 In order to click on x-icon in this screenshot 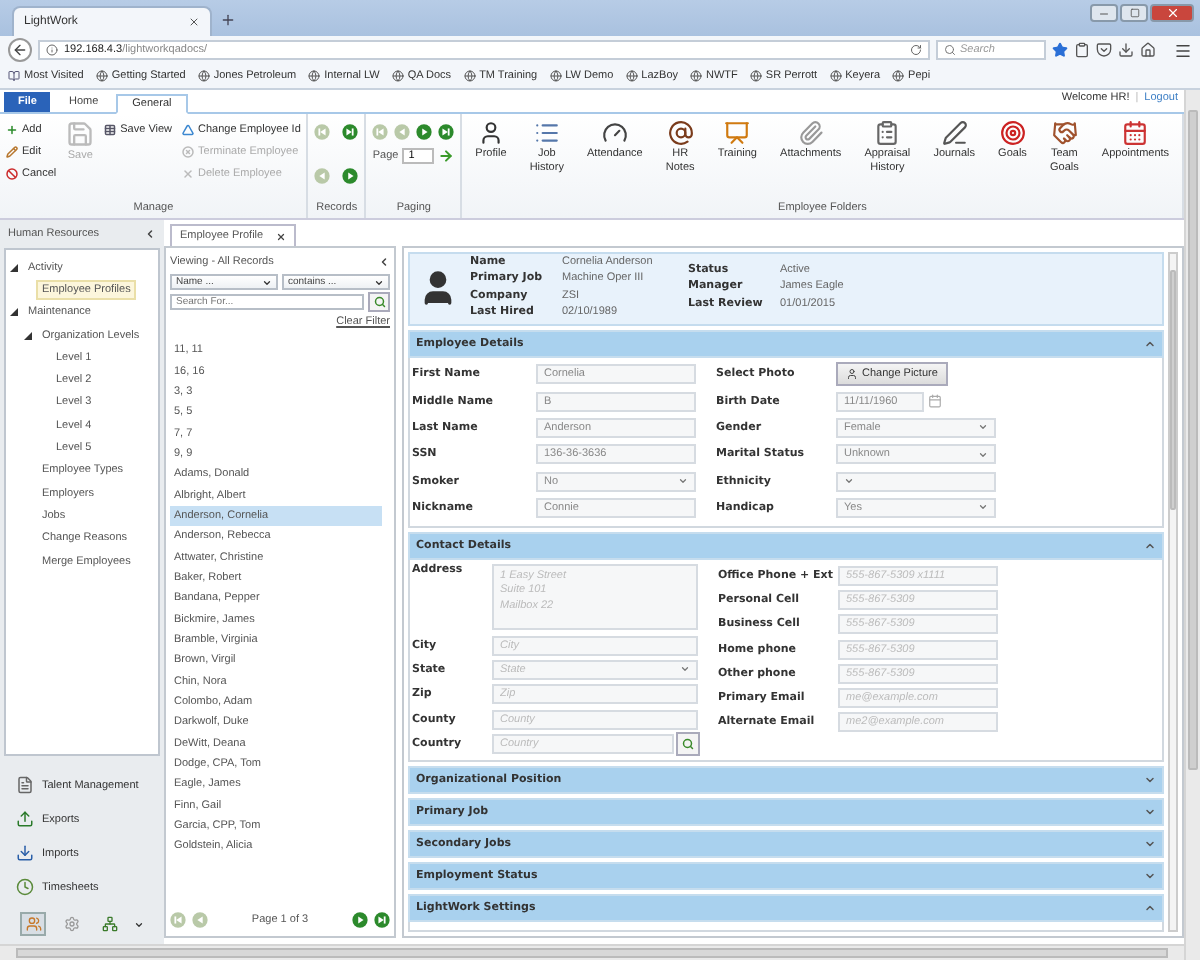, I will do `click(188, 173)`.